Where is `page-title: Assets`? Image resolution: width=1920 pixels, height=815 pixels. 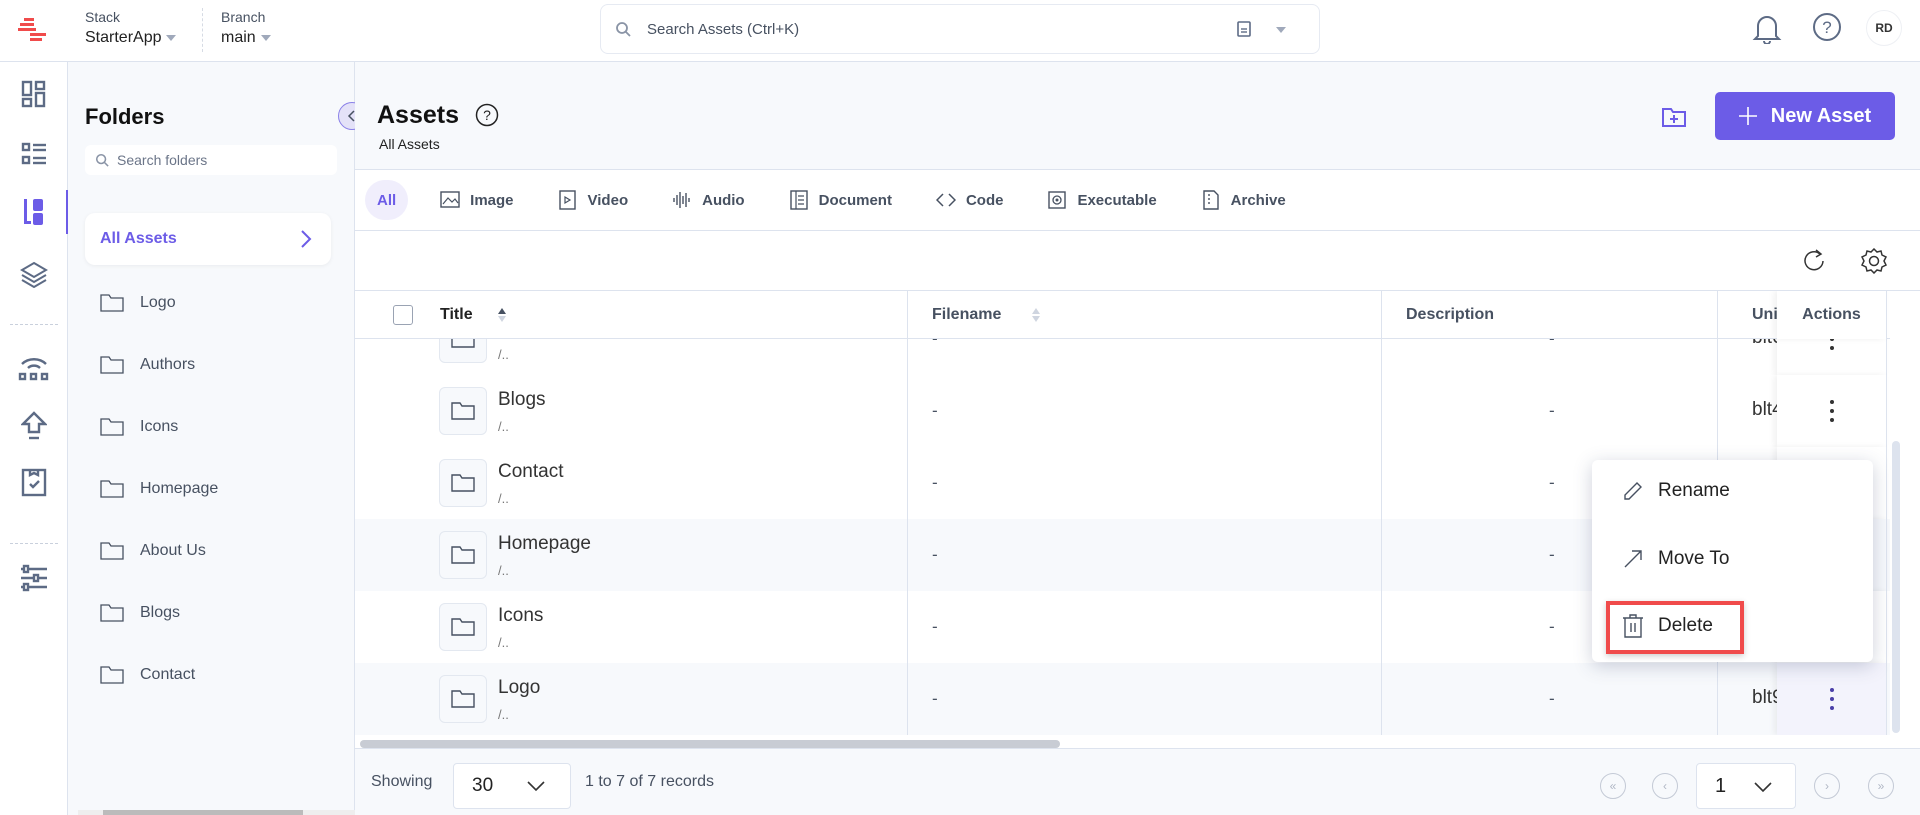 page-title: Assets is located at coordinates (418, 115).